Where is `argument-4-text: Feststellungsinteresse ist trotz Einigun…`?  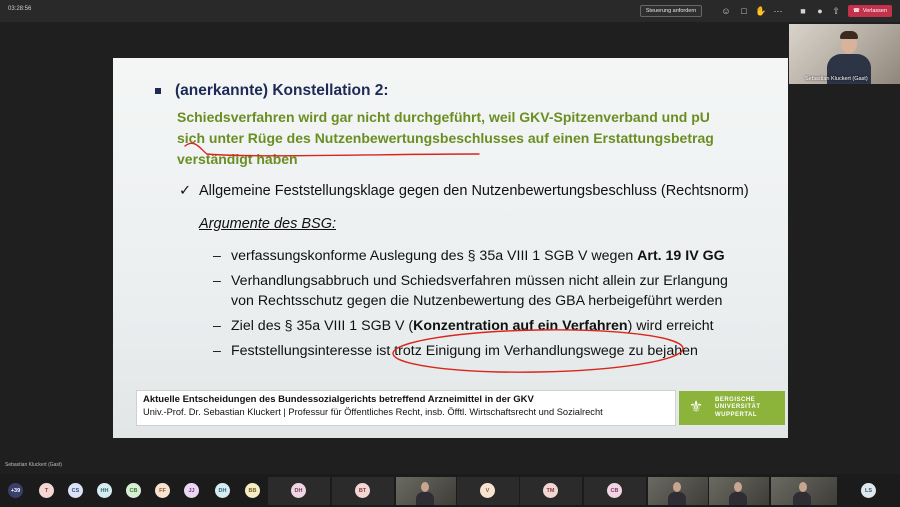
argument-4-text: Feststellungsinteresse ist trotz Einigun… is located at coordinates (464, 351).